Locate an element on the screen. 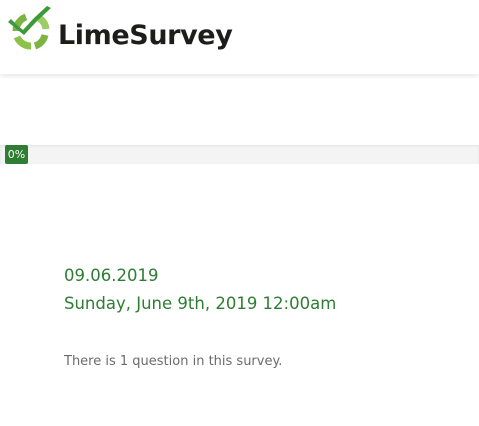 The width and height of the screenshot is (479, 426). question-count-text: There is 1 question in this survey. is located at coordinates (173, 361).